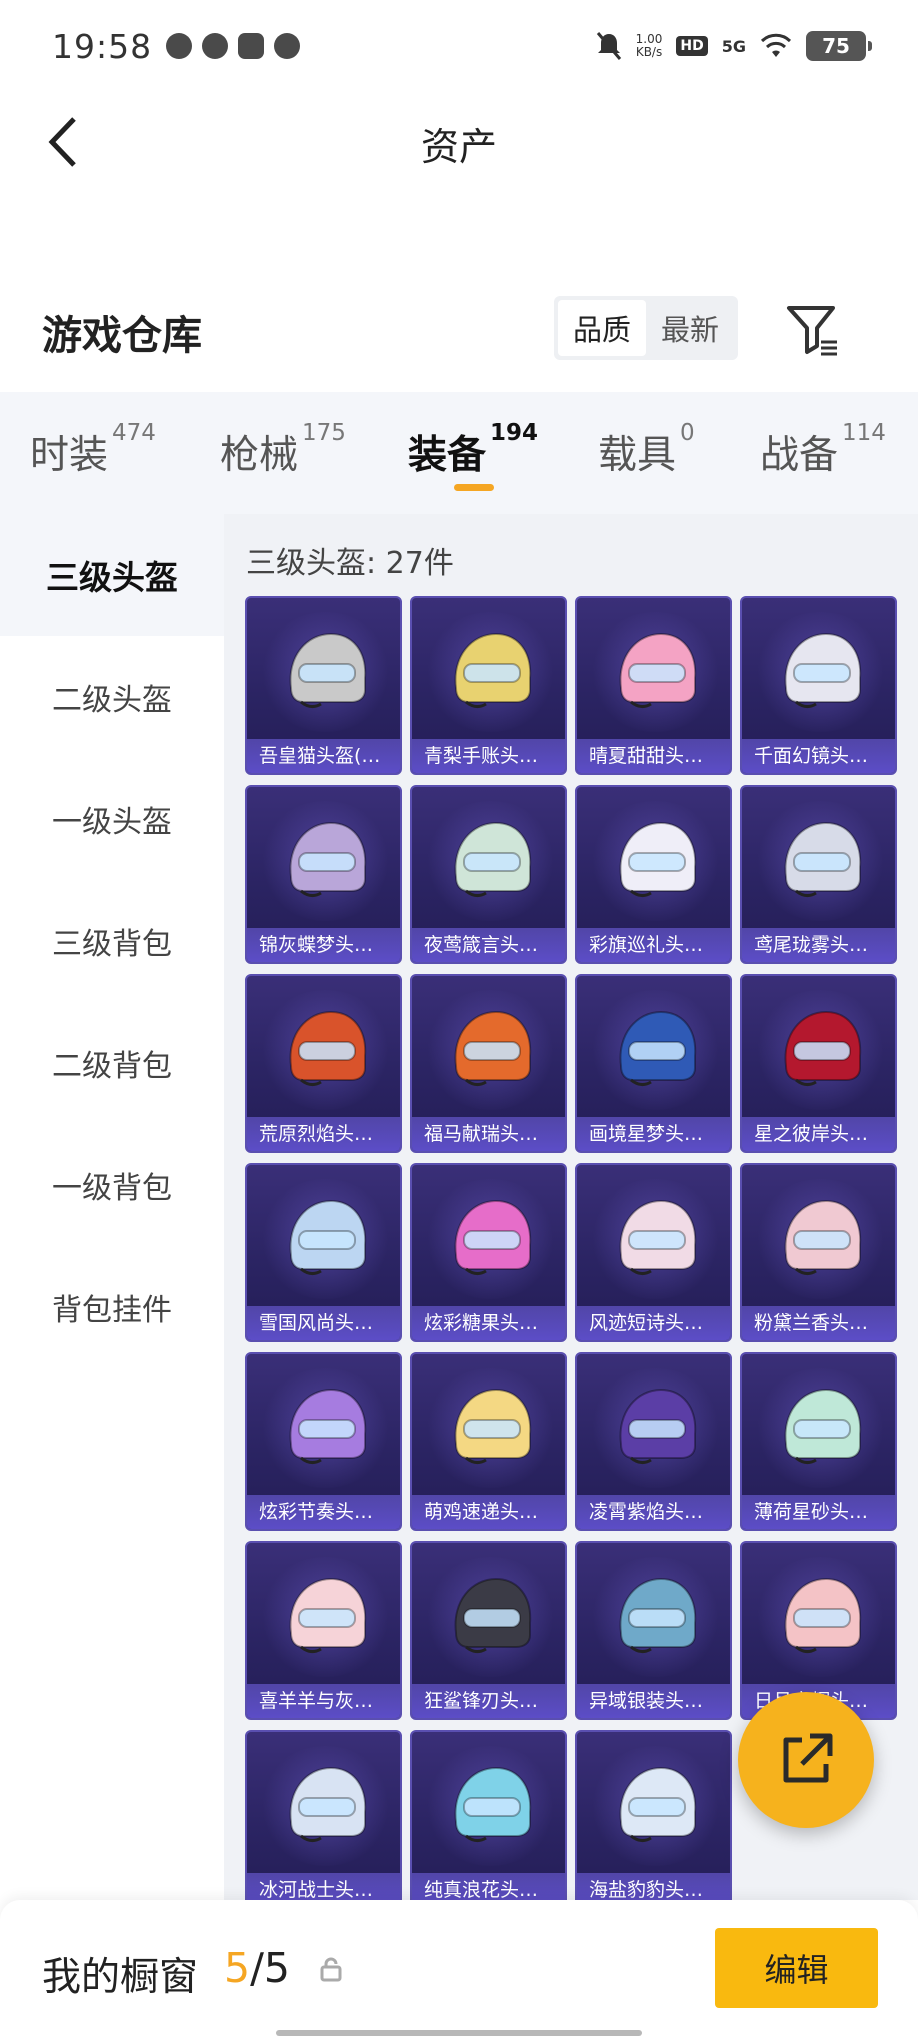  What do you see at coordinates (112, 941) in the screenshot?
I see `sidebar-item-level3-backpack: 三级背包` at bounding box center [112, 941].